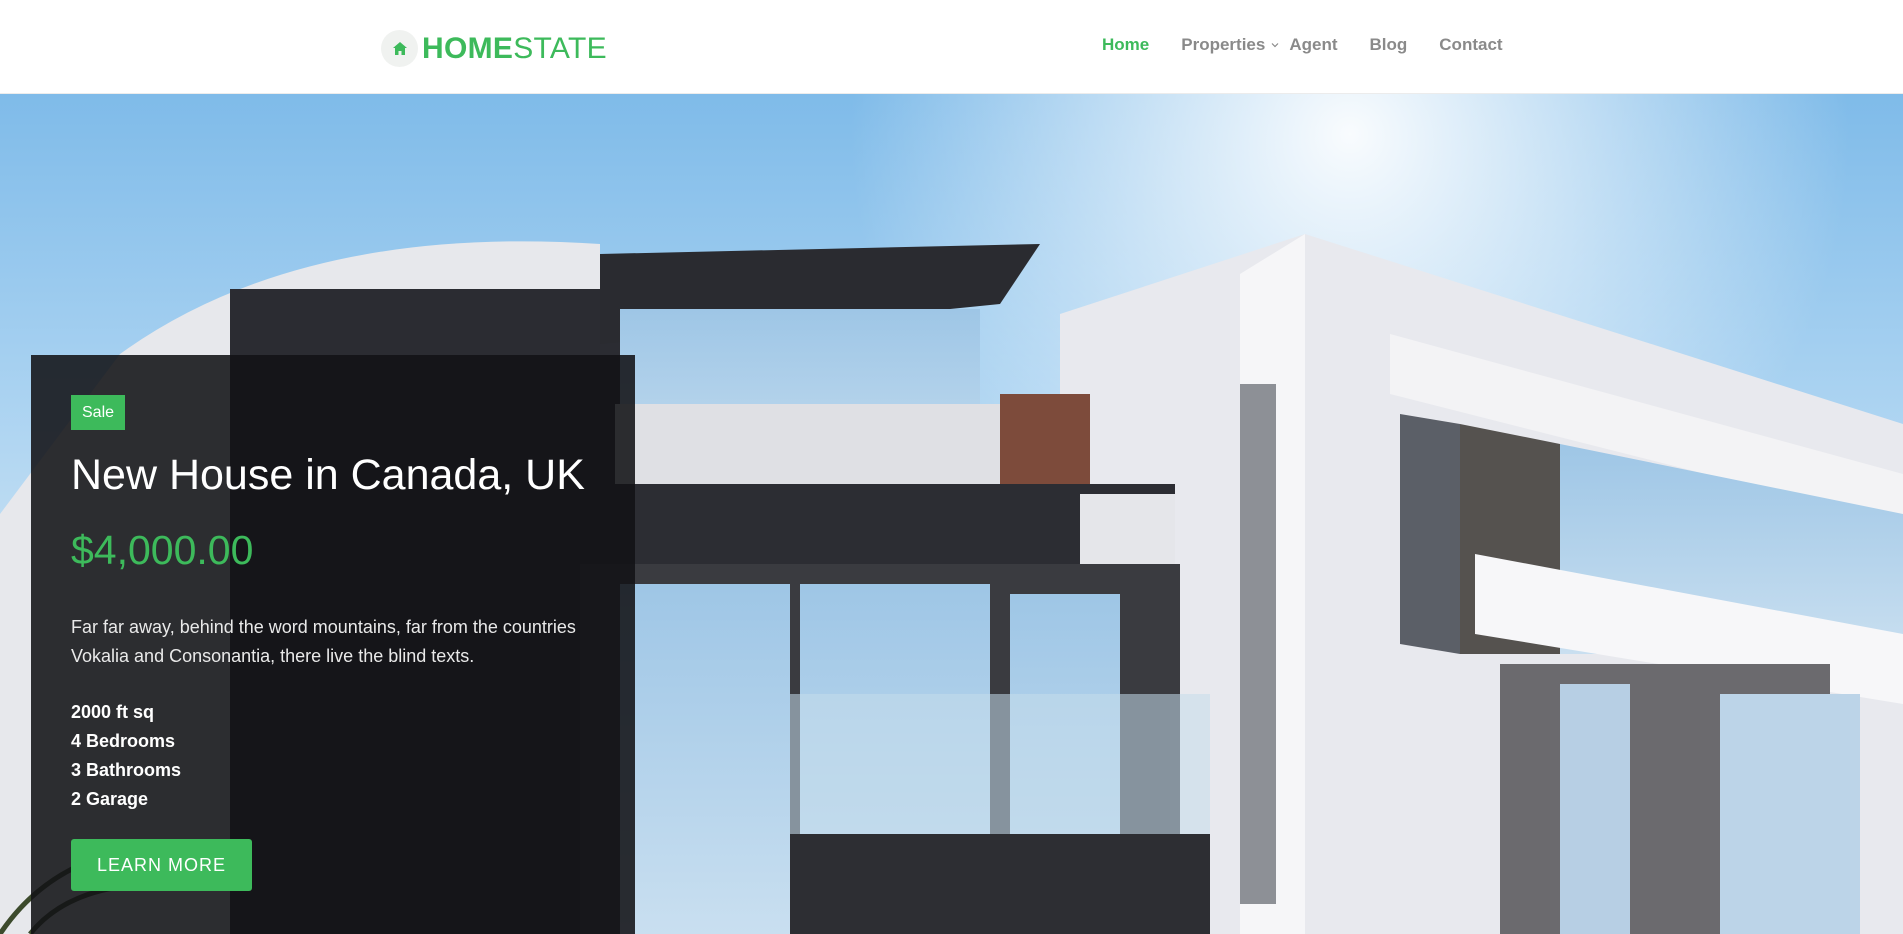 Image resolution: width=1903 pixels, height=934 pixels. What do you see at coordinates (1389, 45) in the screenshot?
I see `nav-blog: Blog` at bounding box center [1389, 45].